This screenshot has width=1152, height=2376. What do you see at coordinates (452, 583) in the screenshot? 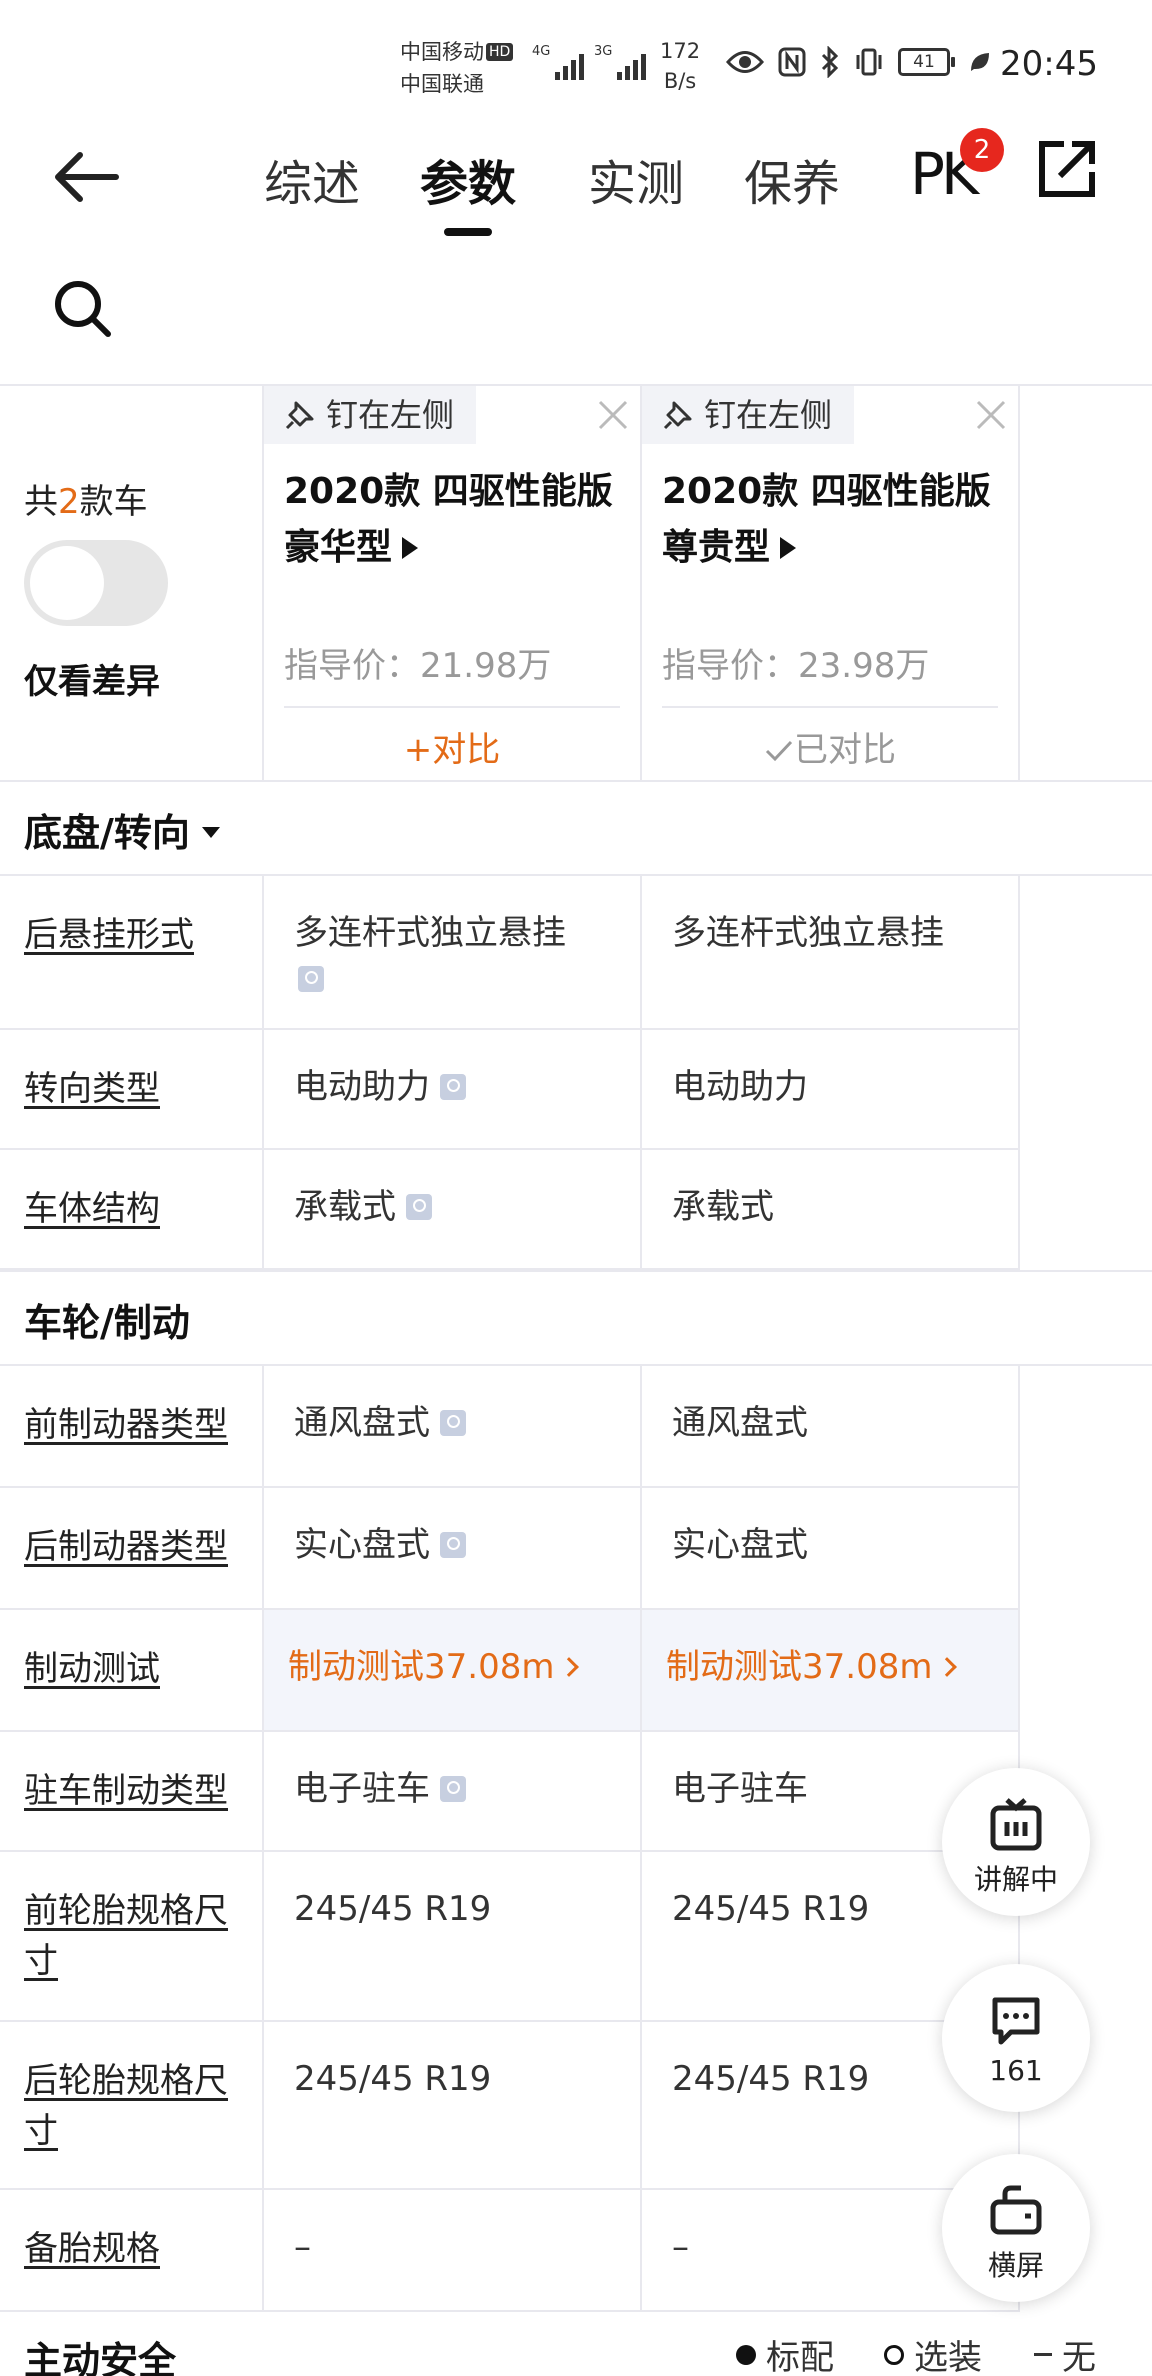
I see `car-column: 钉在左侧 2020款 四驱性能版豪华型 指导价：21.98万 +对比` at bounding box center [452, 583].